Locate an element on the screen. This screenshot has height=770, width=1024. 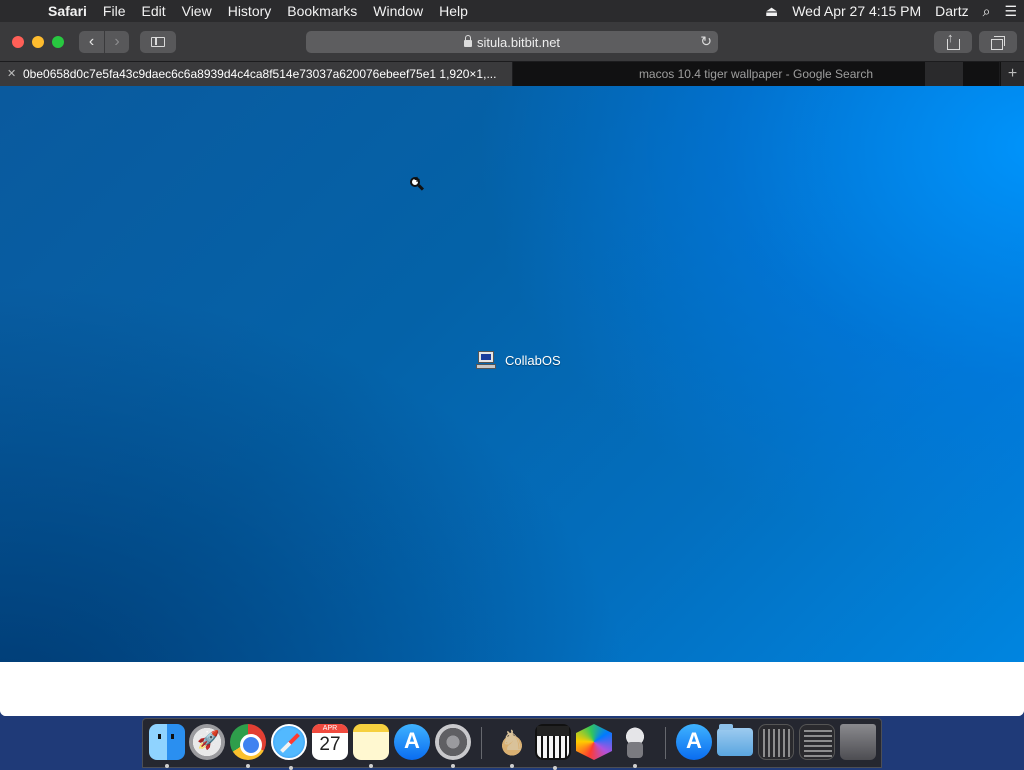
chrome-icon is located at coordinates (248, 746).